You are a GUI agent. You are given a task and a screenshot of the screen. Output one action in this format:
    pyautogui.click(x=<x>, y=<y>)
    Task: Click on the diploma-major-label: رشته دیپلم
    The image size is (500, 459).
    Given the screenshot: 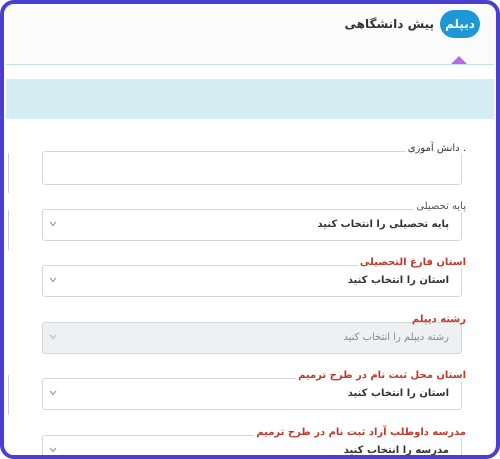 What is the action you would take?
    pyautogui.click(x=438, y=319)
    